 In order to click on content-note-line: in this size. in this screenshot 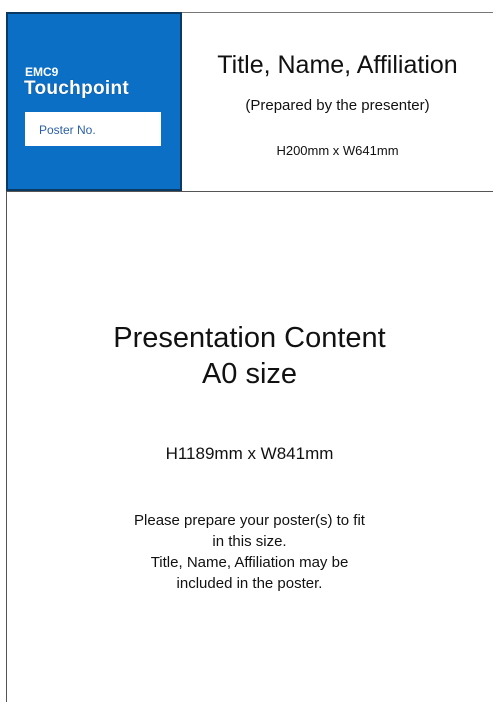, I will do `click(249, 541)`.